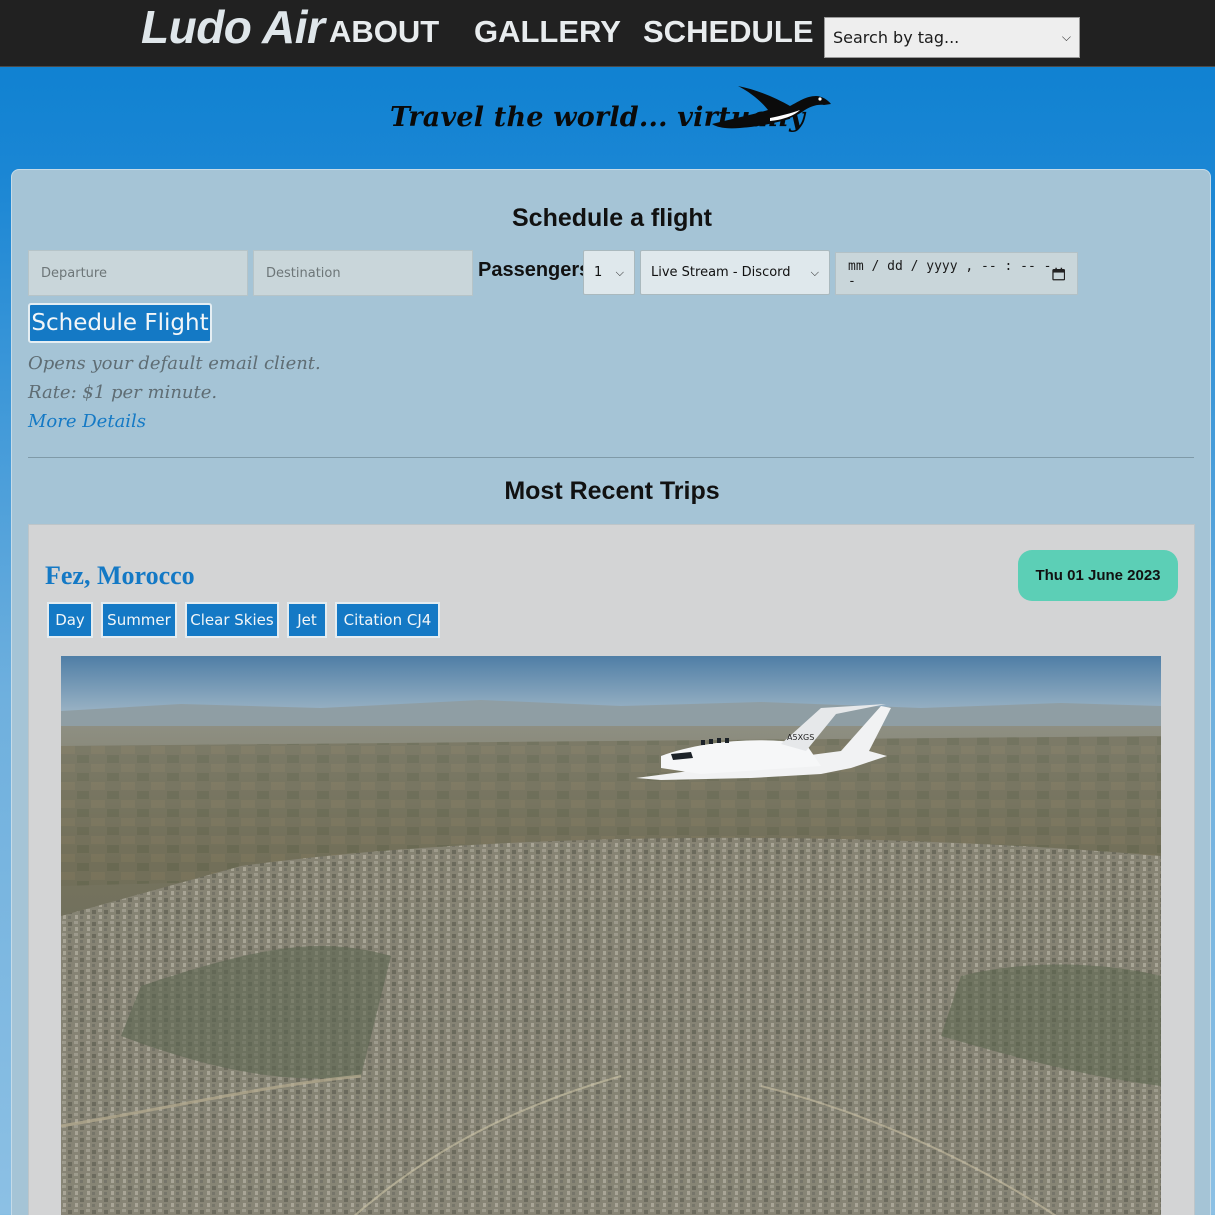 Image resolution: width=1215 pixels, height=1215 pixels. What do you see at coordinates (363, 273) in the screenshot?
I see `destination-input: Destination` at bounding box center [363, 273].